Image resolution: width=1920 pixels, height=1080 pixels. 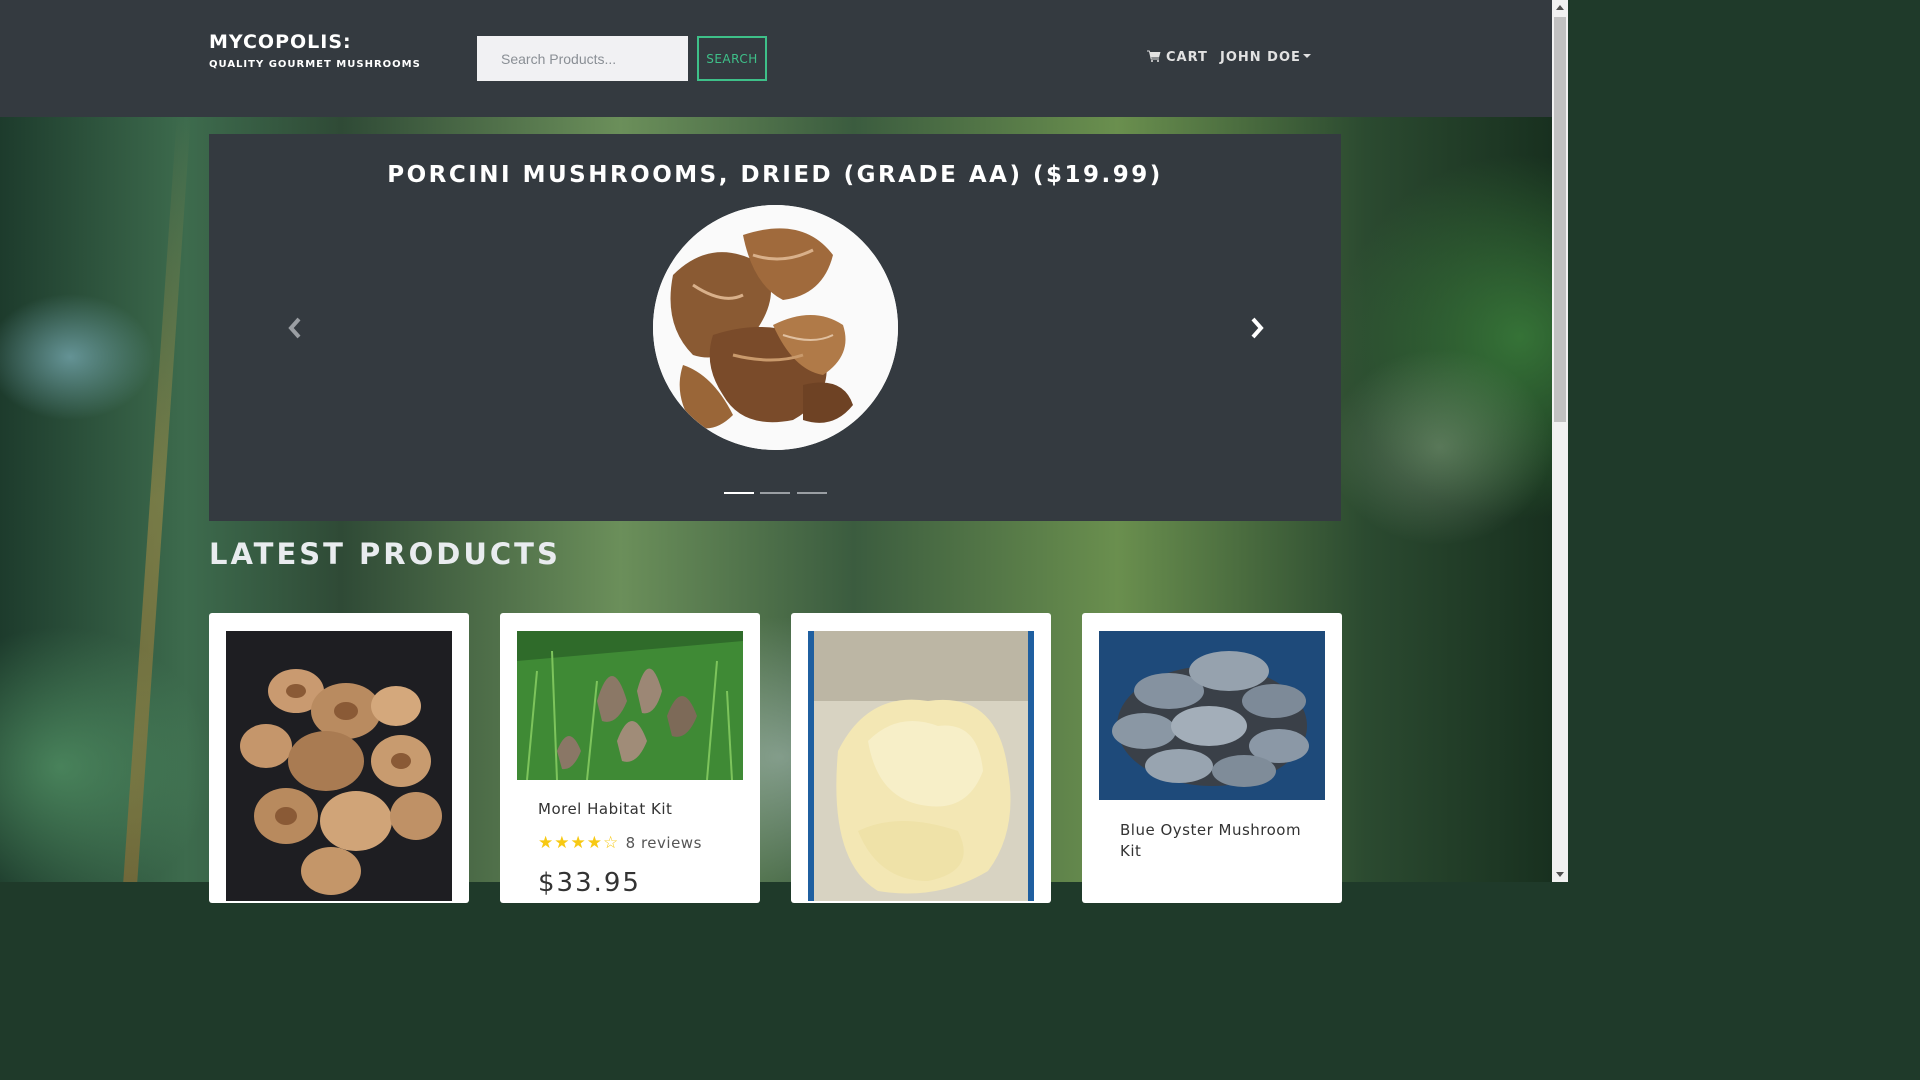 What do you see at coordinates (1560, 219) in the screenshot?
I see `scrollbar-thumb` at bounding box center [1560, 219].